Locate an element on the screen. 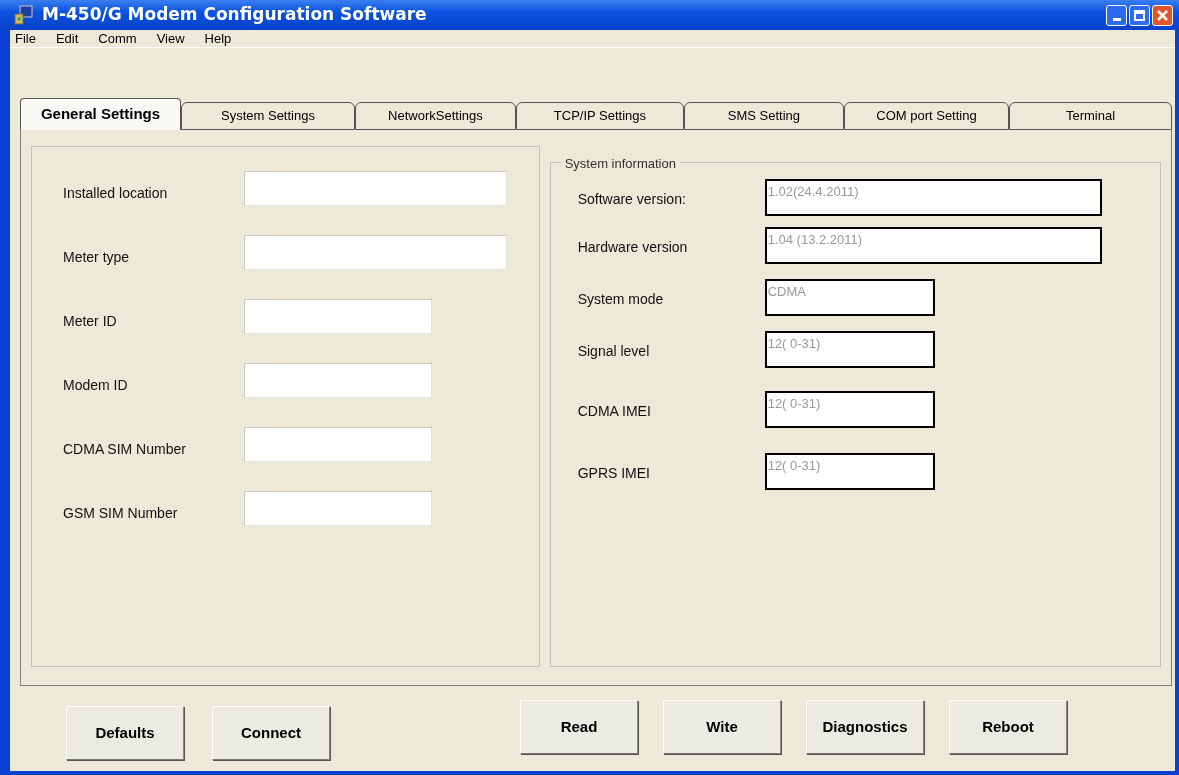  maximize-icon is located at coordinates (1139, 15).